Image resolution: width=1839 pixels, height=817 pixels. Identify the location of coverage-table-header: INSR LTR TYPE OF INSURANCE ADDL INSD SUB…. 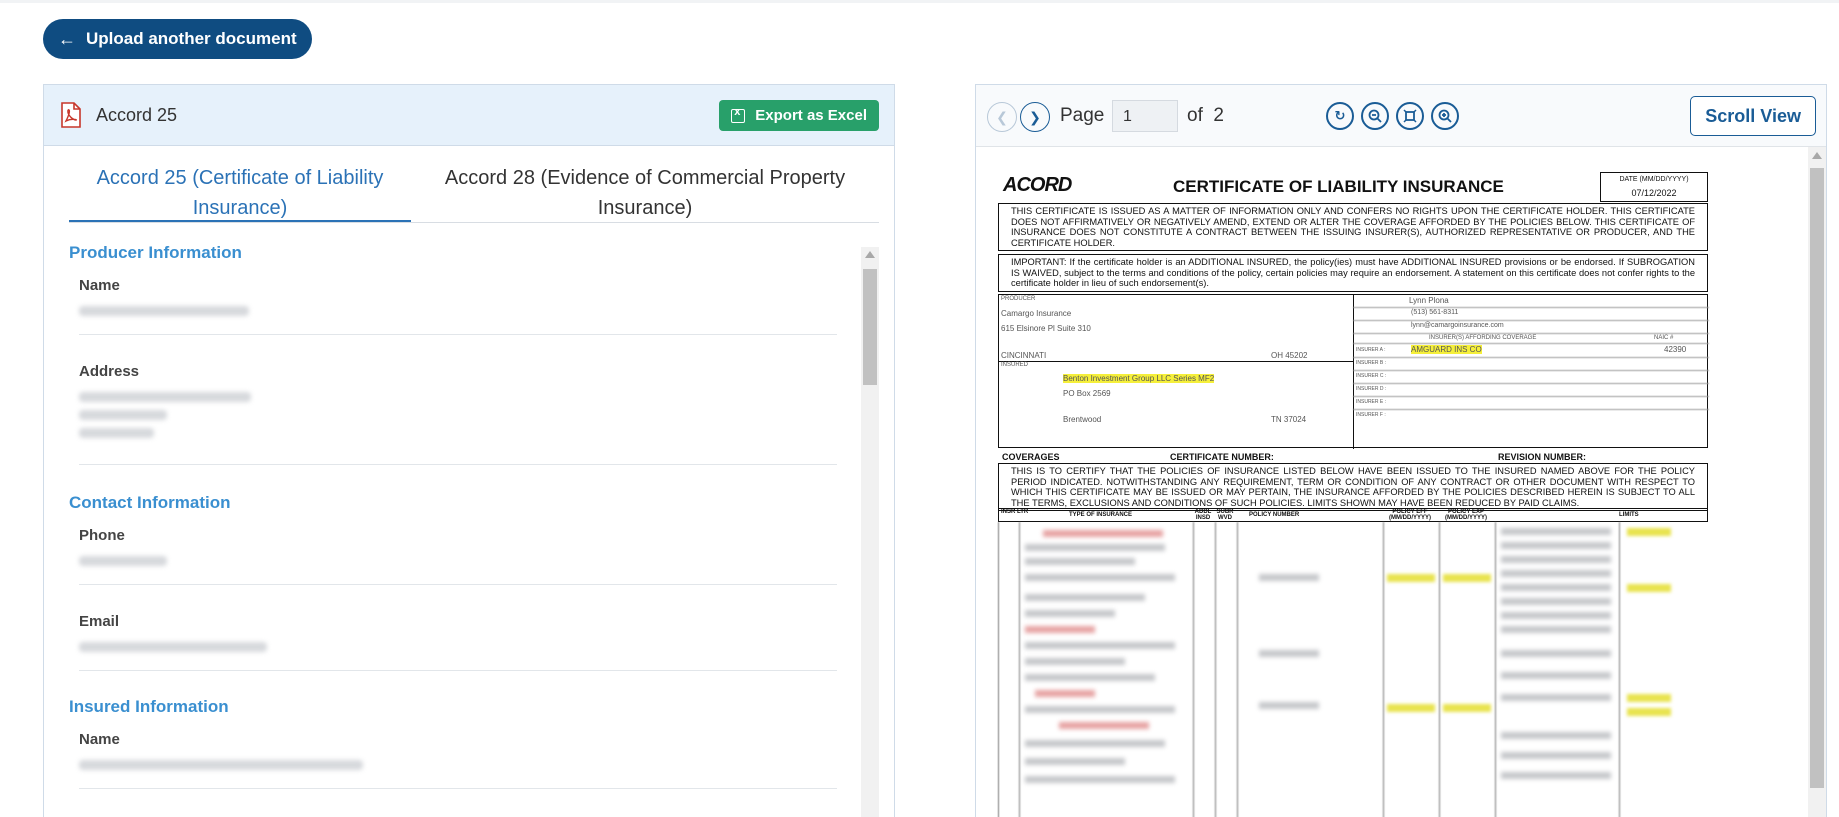
(1353, 515).